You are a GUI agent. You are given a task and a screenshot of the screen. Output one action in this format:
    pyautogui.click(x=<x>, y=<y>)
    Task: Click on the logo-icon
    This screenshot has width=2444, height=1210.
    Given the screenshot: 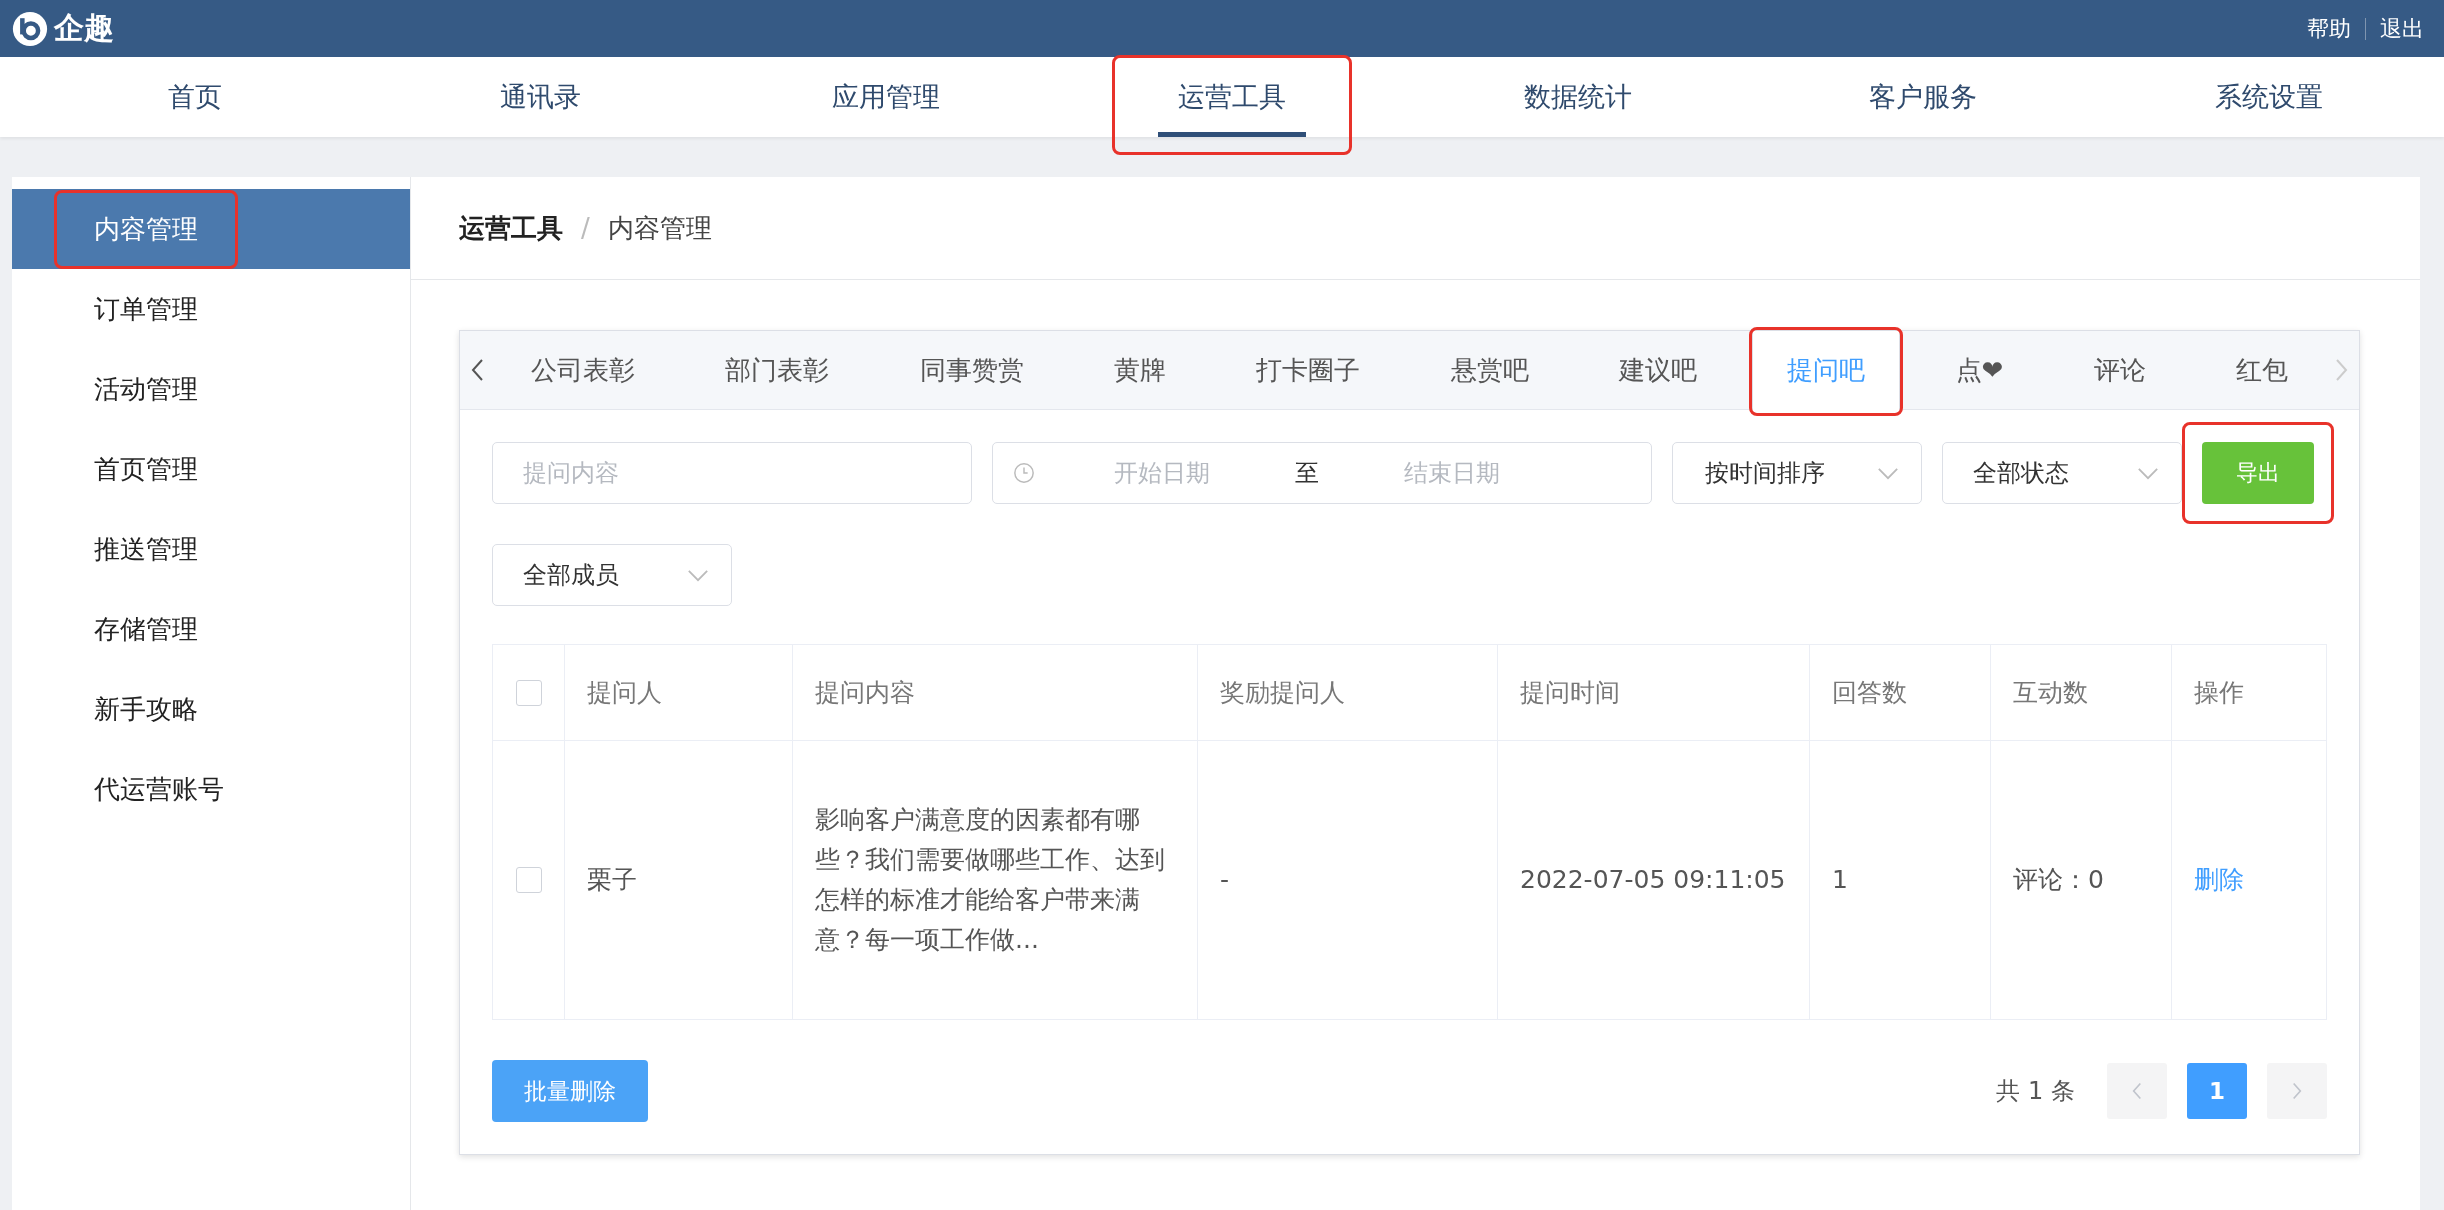 What is the action you would take?
    pyautogui.click(x=30, y=28)
    